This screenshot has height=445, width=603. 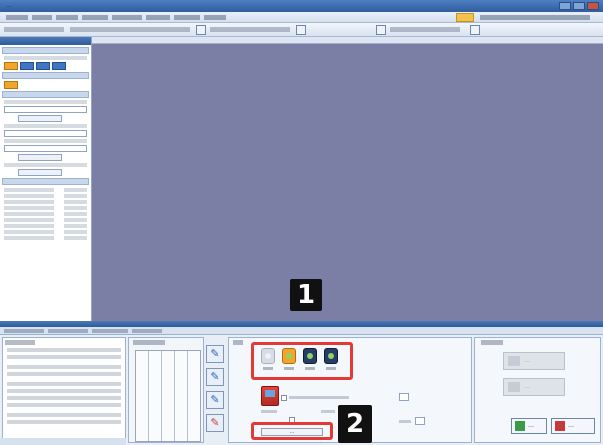 I want to click on edit-tools: ✎ ✎ ✎ ✎, so click(x=215, y=390).